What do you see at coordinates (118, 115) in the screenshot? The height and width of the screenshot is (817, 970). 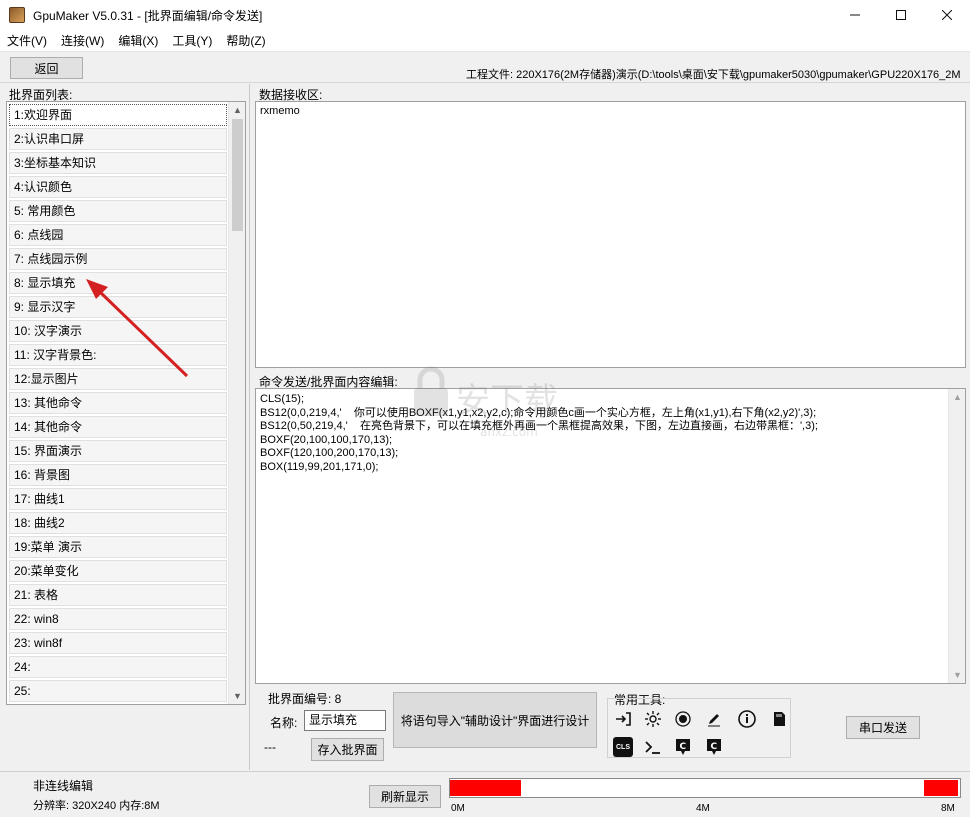 I see `list-item: 1:欢迎界面` at bounding box center [118, 115].